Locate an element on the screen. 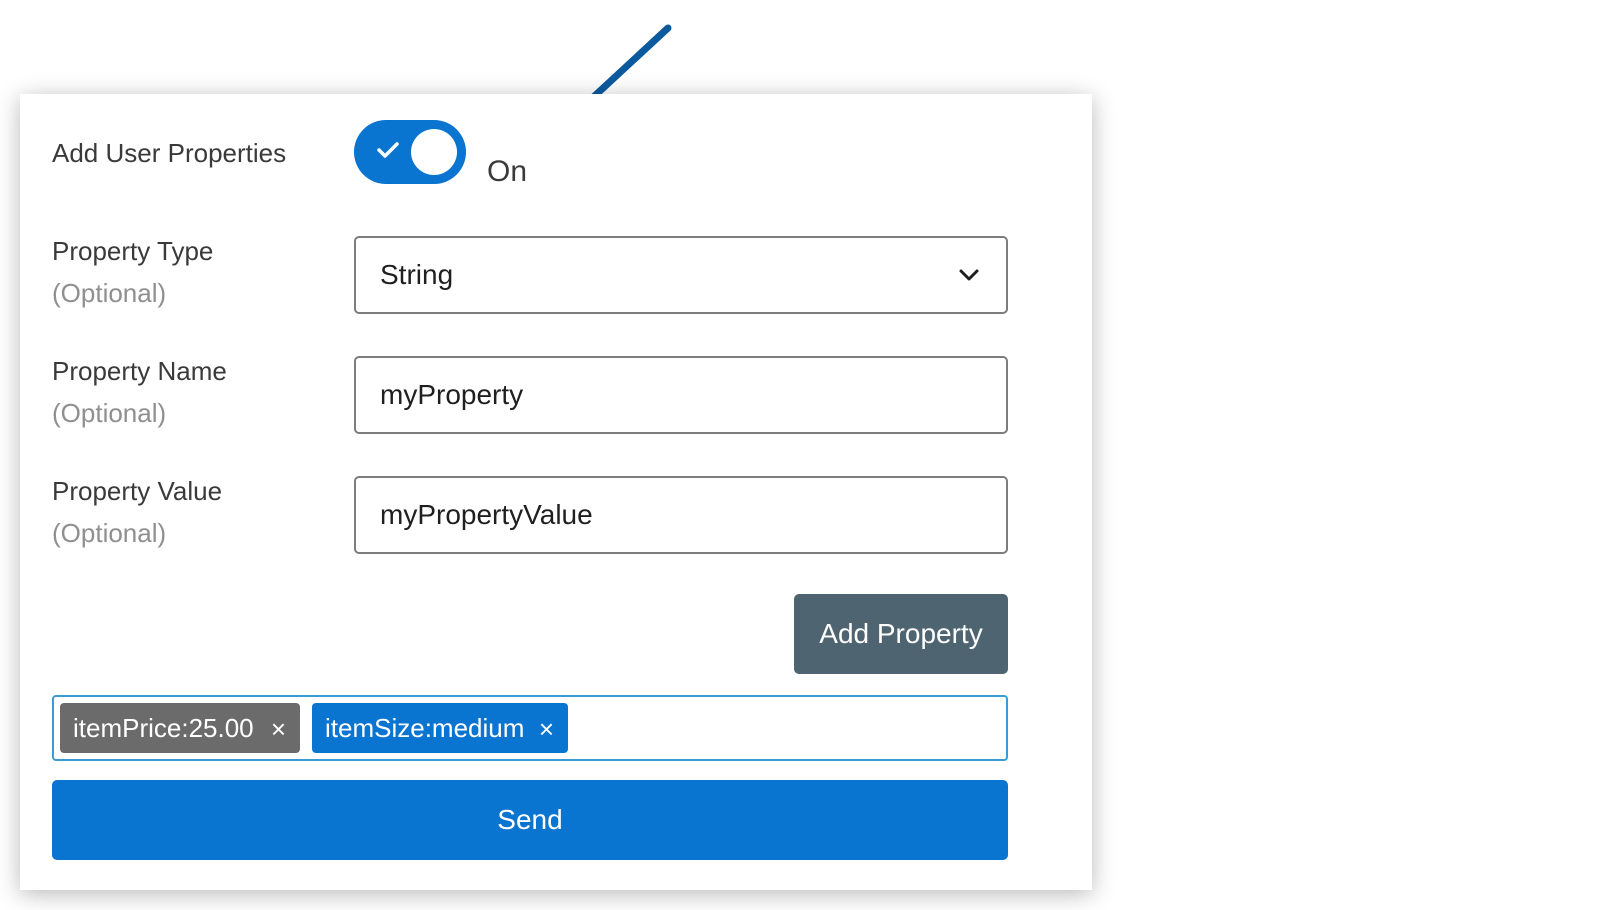 The width and height of the screenshot is (1618, 910). properties-tag-input: itemPrice:25.00 × itemSize:medium × is located at coordinates (530, 728).